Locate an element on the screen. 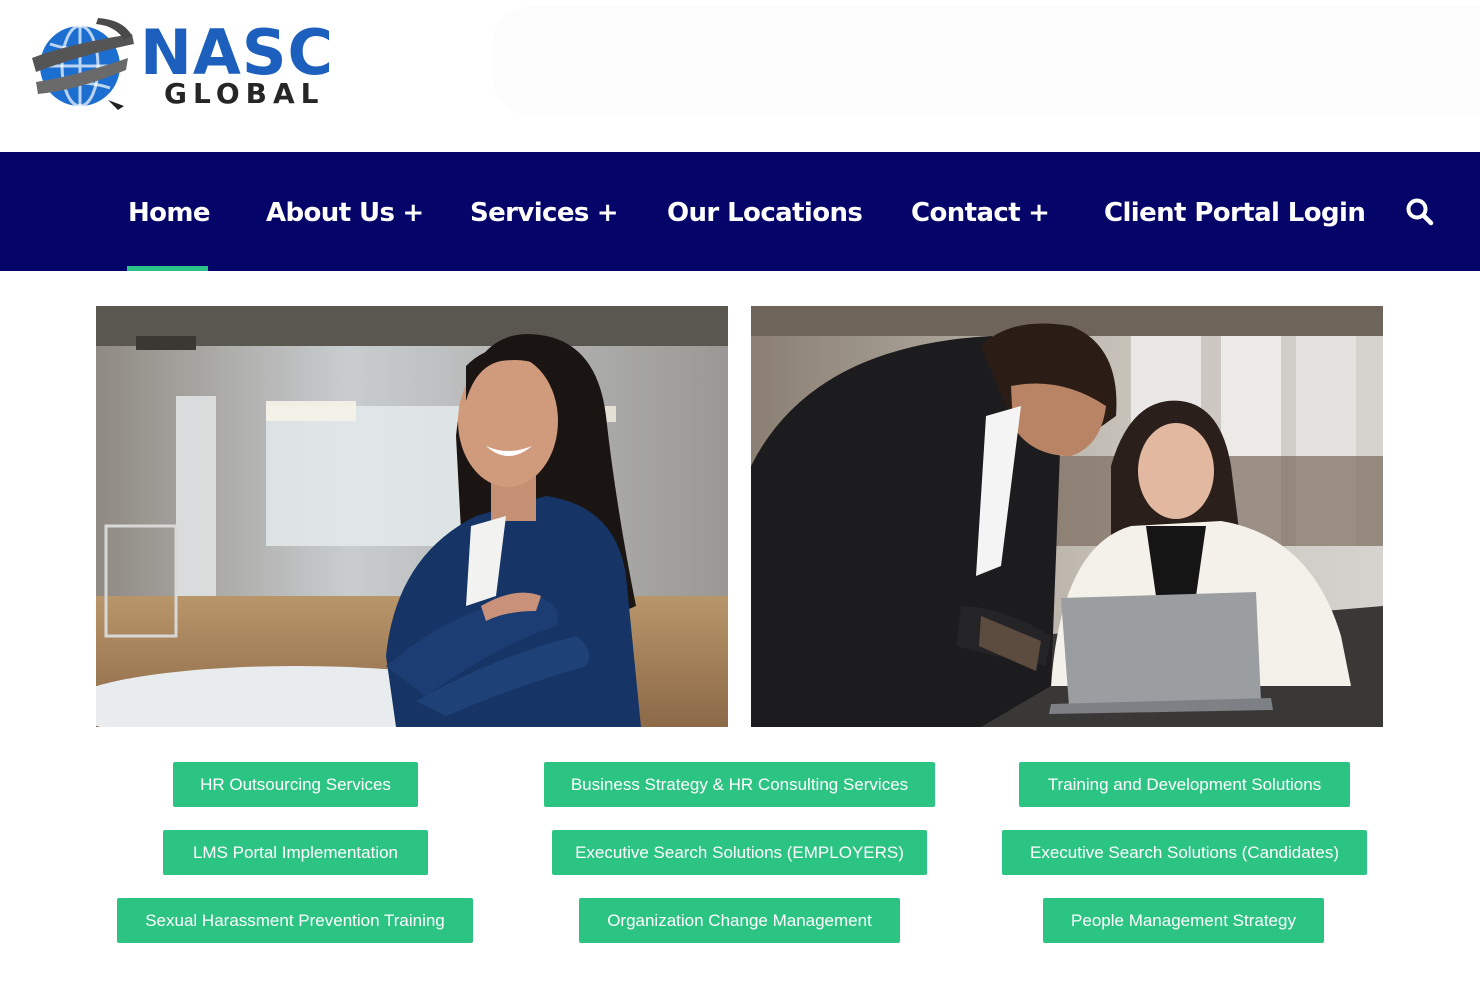 The image size is (1480, 987). service-button-training-development: Training and Development Solutions is located at coordinates (1184, 784).